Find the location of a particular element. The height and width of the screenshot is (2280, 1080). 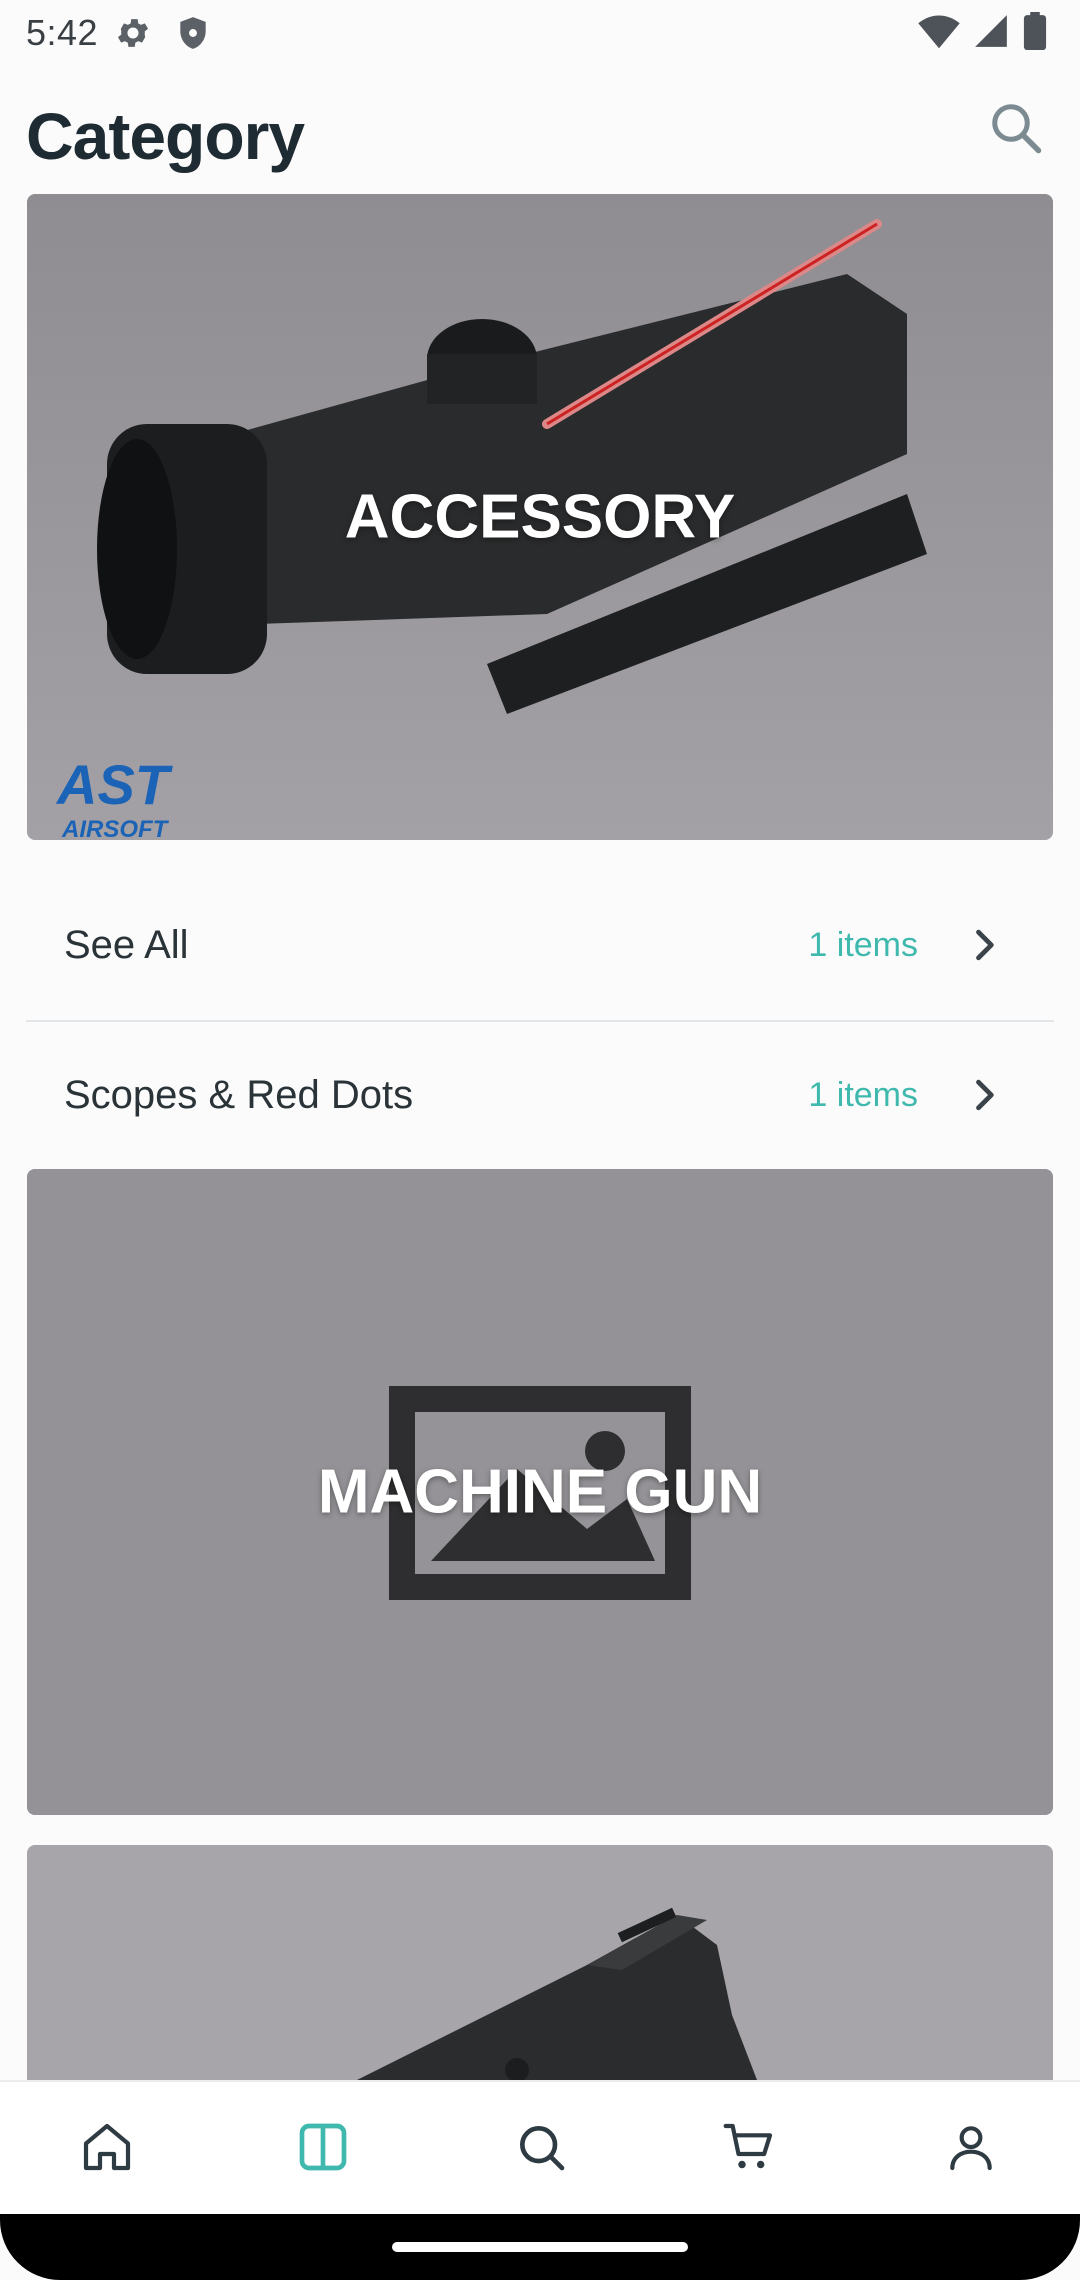

wifi-icon is located at coordinates (939, 33).